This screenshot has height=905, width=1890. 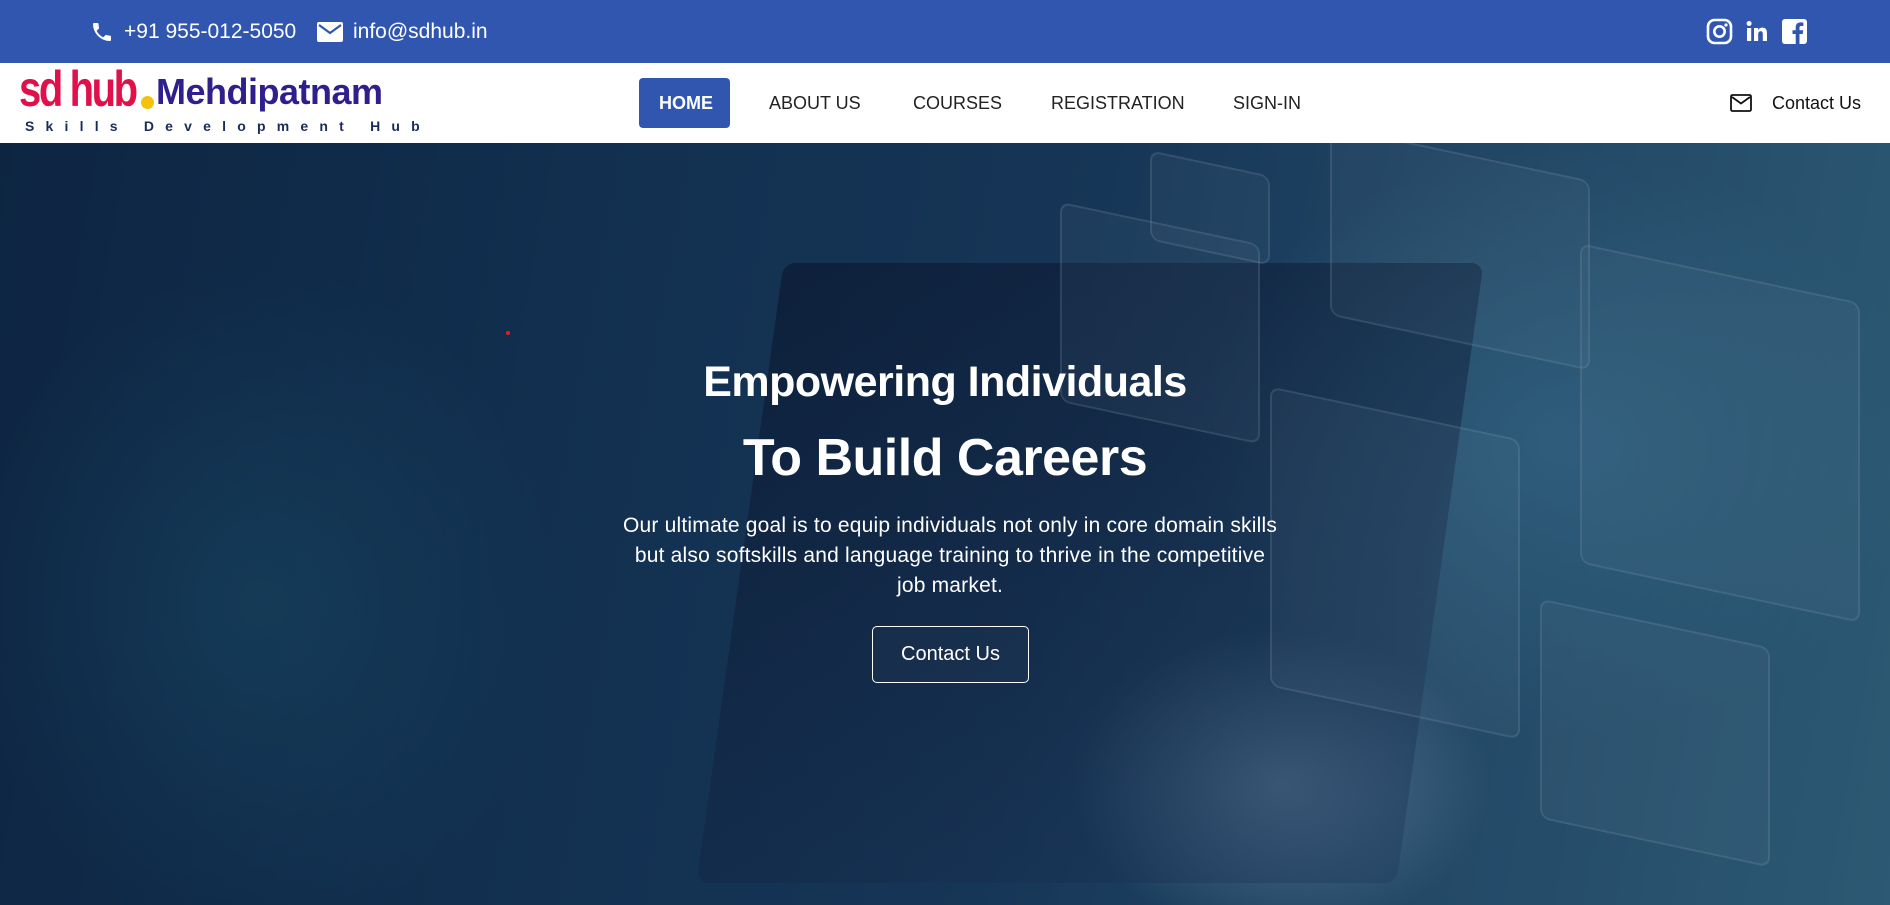 What do you see at coordinates (1741, 103) in the screenshot?
I see `envelope-icon` at bounding box center [1741, 103].